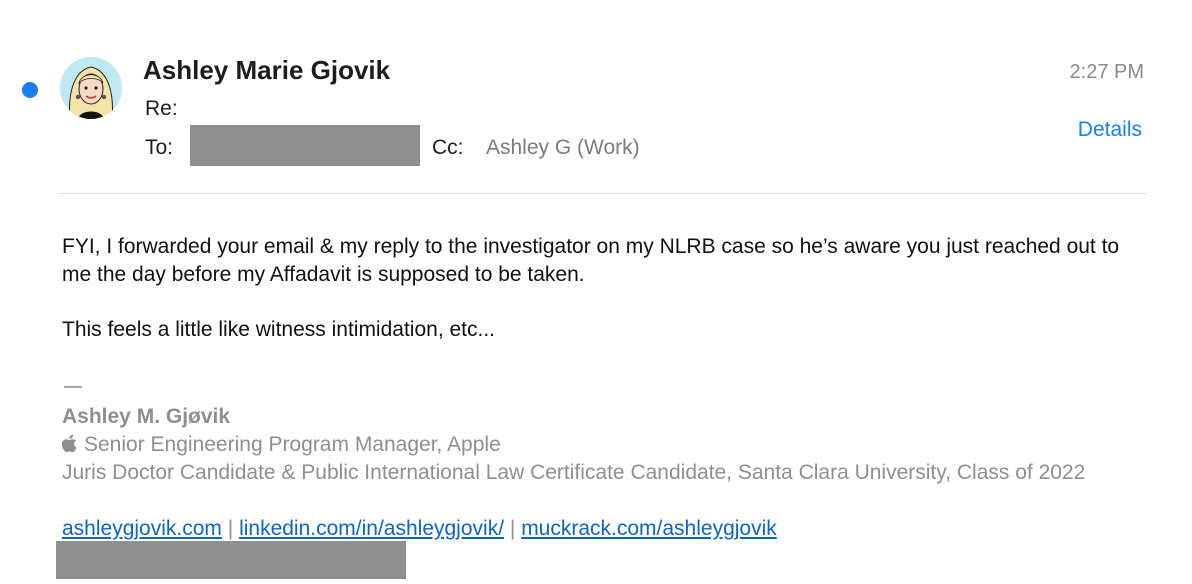 The height and width of the screenshot is (584, 1192). Describe the element at coordinates (161, 108) in the screenshot. I see `subject-label: Re:` at that location.